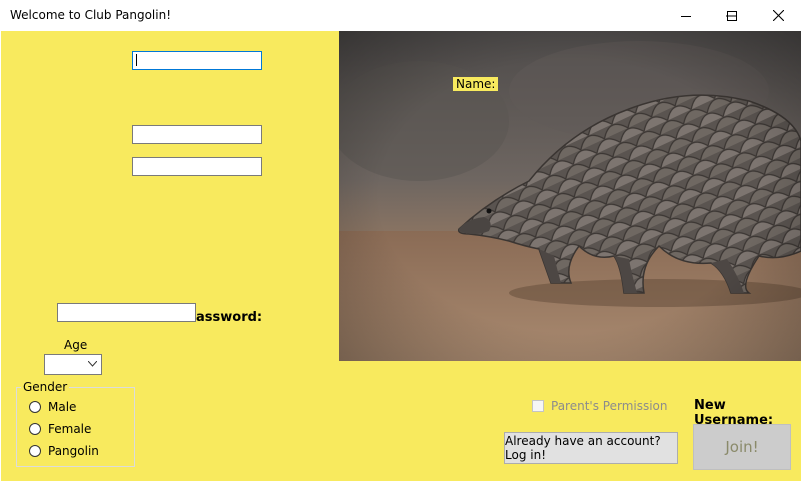 Image resolution: width=802 pixels, height=482 pixels. What do you see at coordinates (62, 407) in the screenshot?
I see `radio-label: Male` at bounding box center [62, 407].